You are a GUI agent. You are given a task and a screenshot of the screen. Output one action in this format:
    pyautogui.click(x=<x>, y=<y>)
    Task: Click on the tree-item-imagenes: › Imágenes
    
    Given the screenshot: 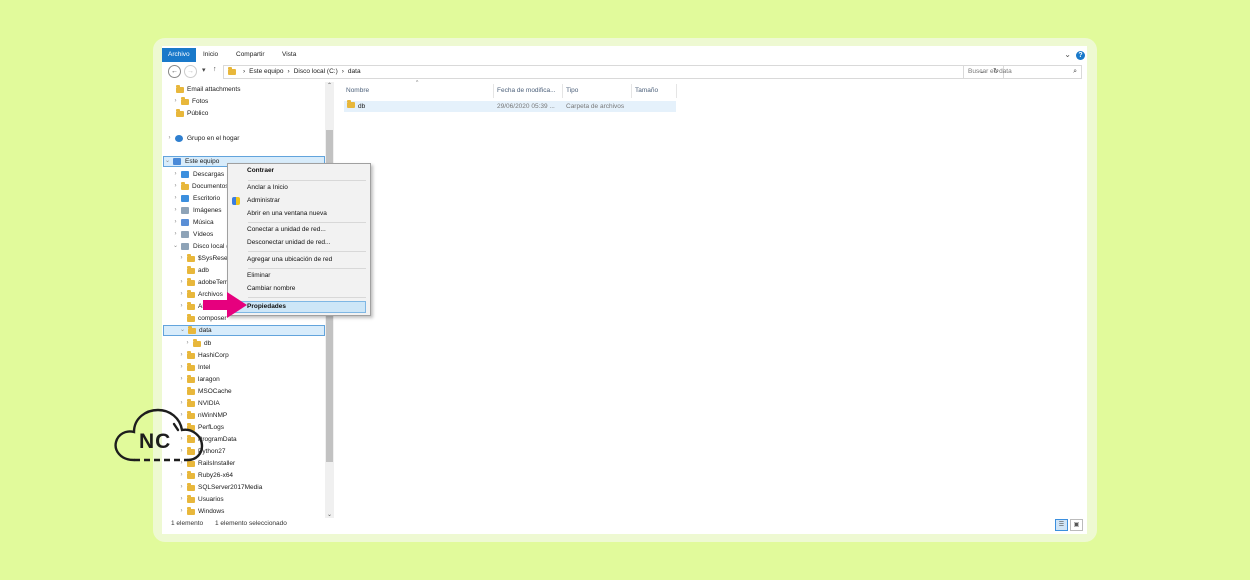 What is the action you would take?
    pyautogui.click(x=197, y=210)
    